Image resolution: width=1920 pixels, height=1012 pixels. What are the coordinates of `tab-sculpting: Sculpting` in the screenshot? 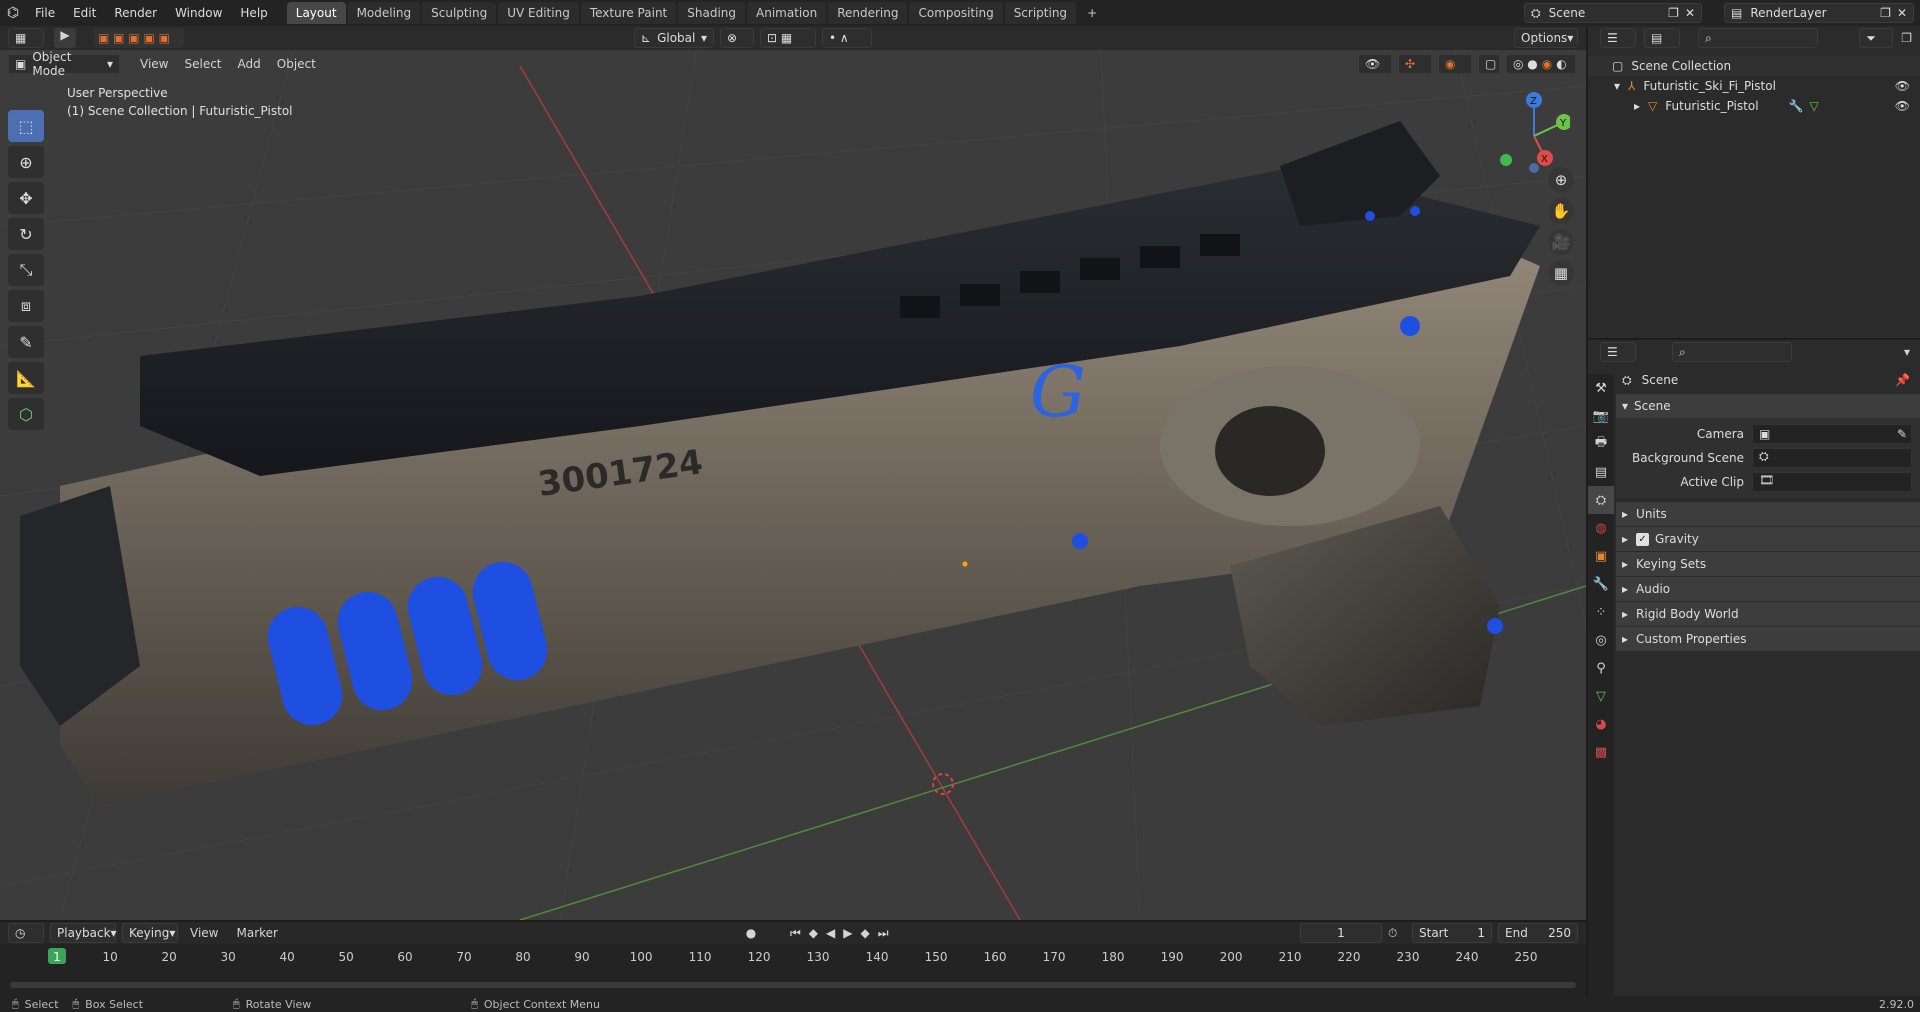 It's located at (459, 13).